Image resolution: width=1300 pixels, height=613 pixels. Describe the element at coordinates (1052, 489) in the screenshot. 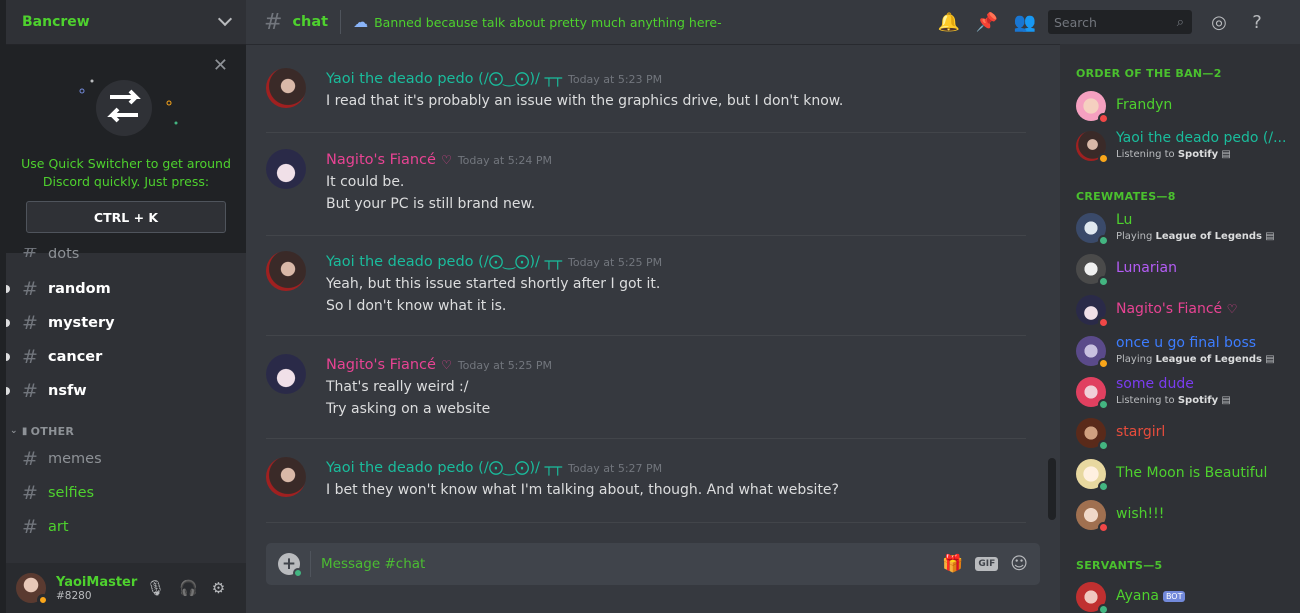

I see `scrollbar` at that location.